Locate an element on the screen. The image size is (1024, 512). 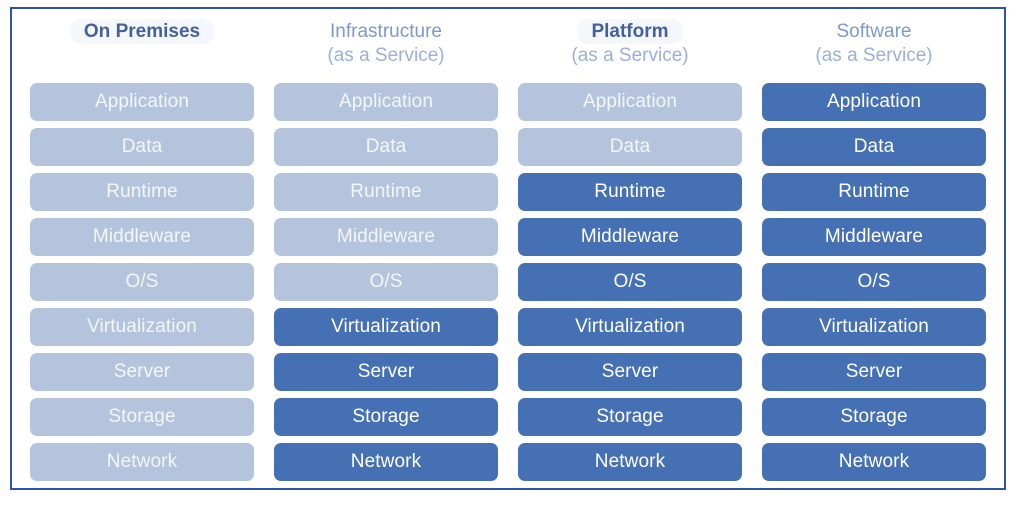
column-header: Infrastructure (as a Service) is located at coordinates (386, 48).